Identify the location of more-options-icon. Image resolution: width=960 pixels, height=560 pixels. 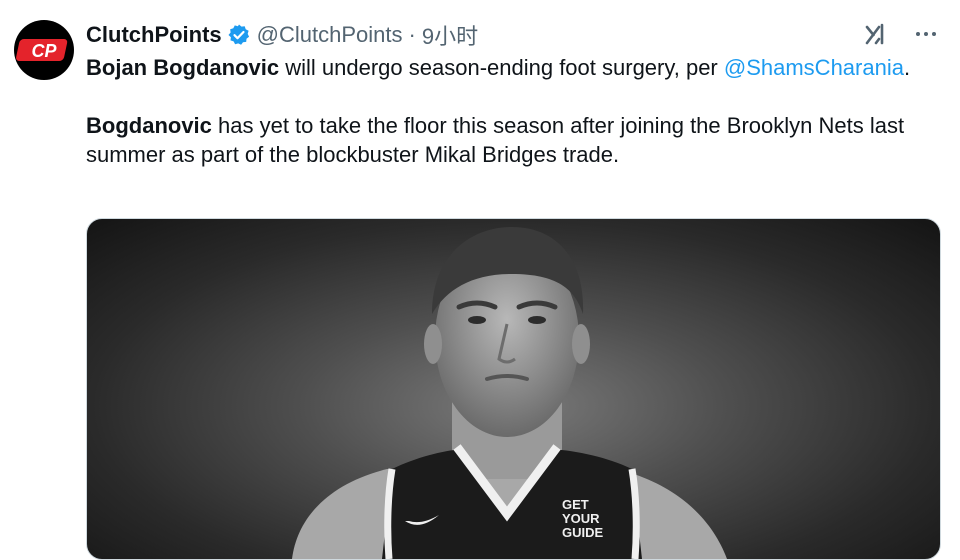
(926, 34).